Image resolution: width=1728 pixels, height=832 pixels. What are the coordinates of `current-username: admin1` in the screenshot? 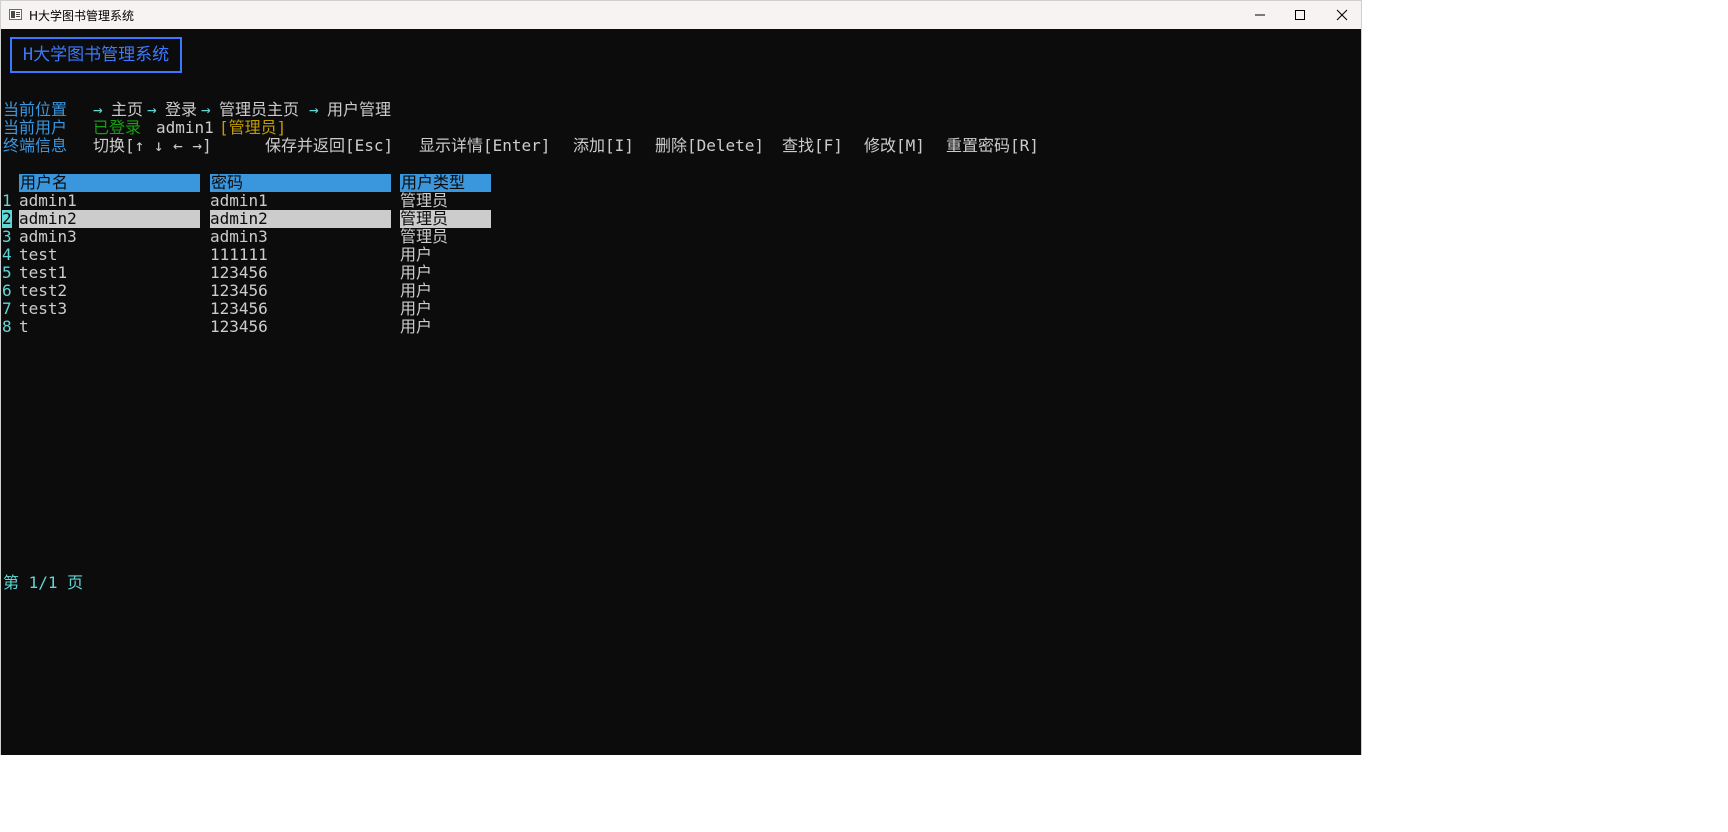 It's located at (185, 127).